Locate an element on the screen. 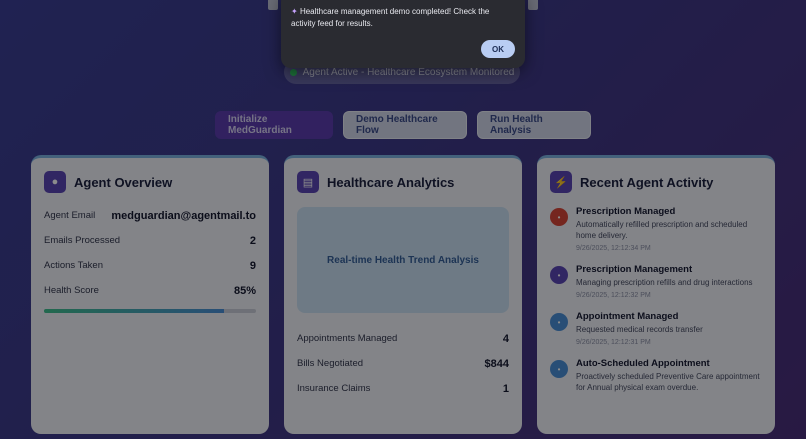 This screenshot has width=806, height=439. ok-button: OK is located at coordinates (498, 49).